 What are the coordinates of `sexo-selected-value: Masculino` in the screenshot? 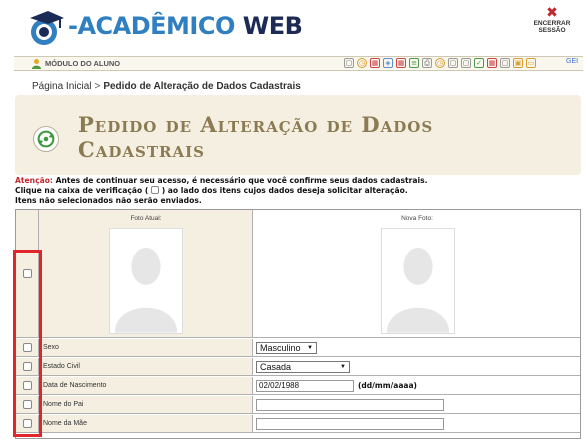 It's located at (280, 348).